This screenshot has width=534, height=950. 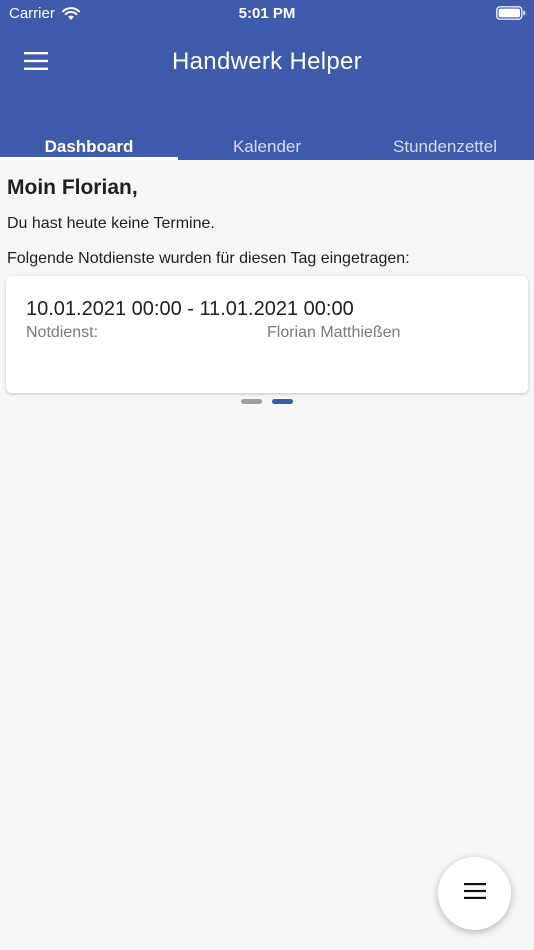 I want to click on app-bar: Handwerk Helper, so click(x=267, y=63).